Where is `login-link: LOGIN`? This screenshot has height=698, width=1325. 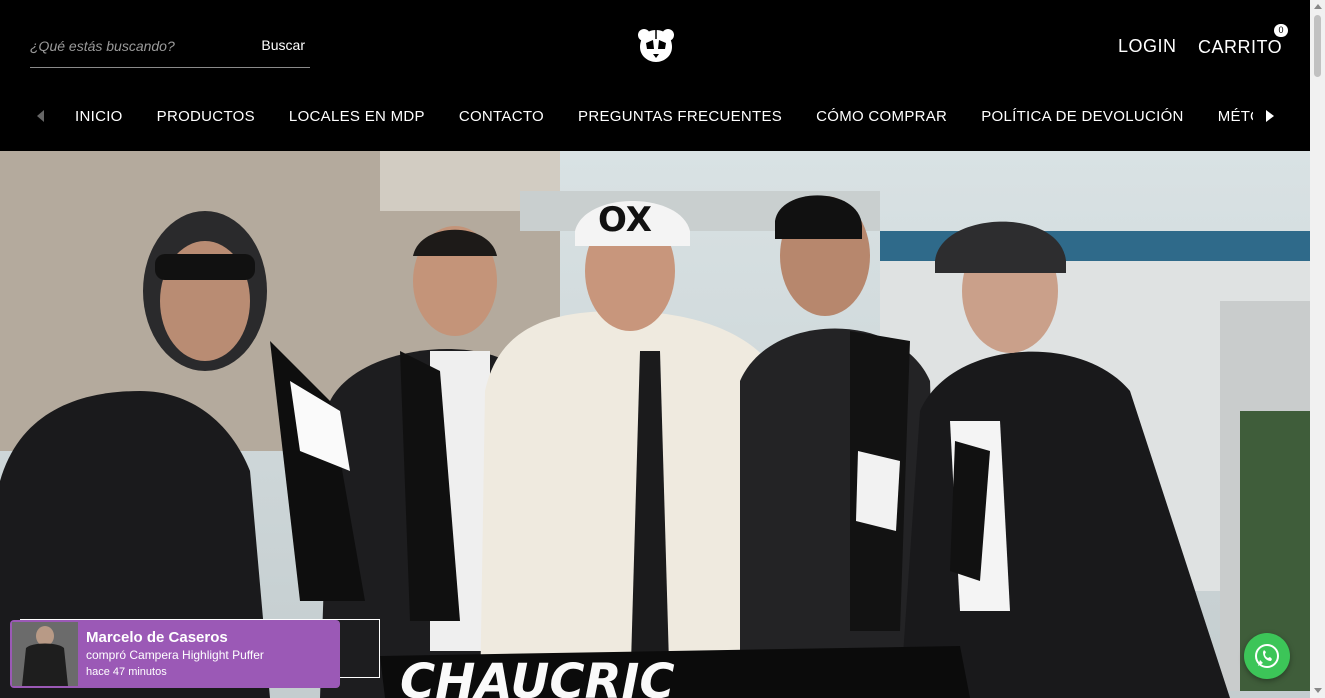 login-link: LOGIN is located at coordinates (1147, 46).